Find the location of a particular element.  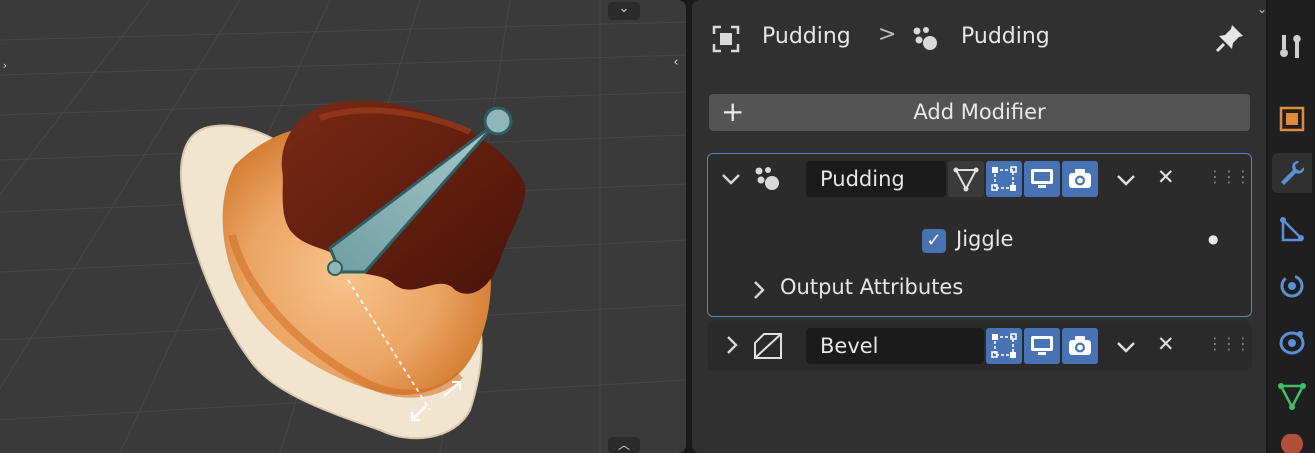

tool-icon is located at coordinates (1290, 46).